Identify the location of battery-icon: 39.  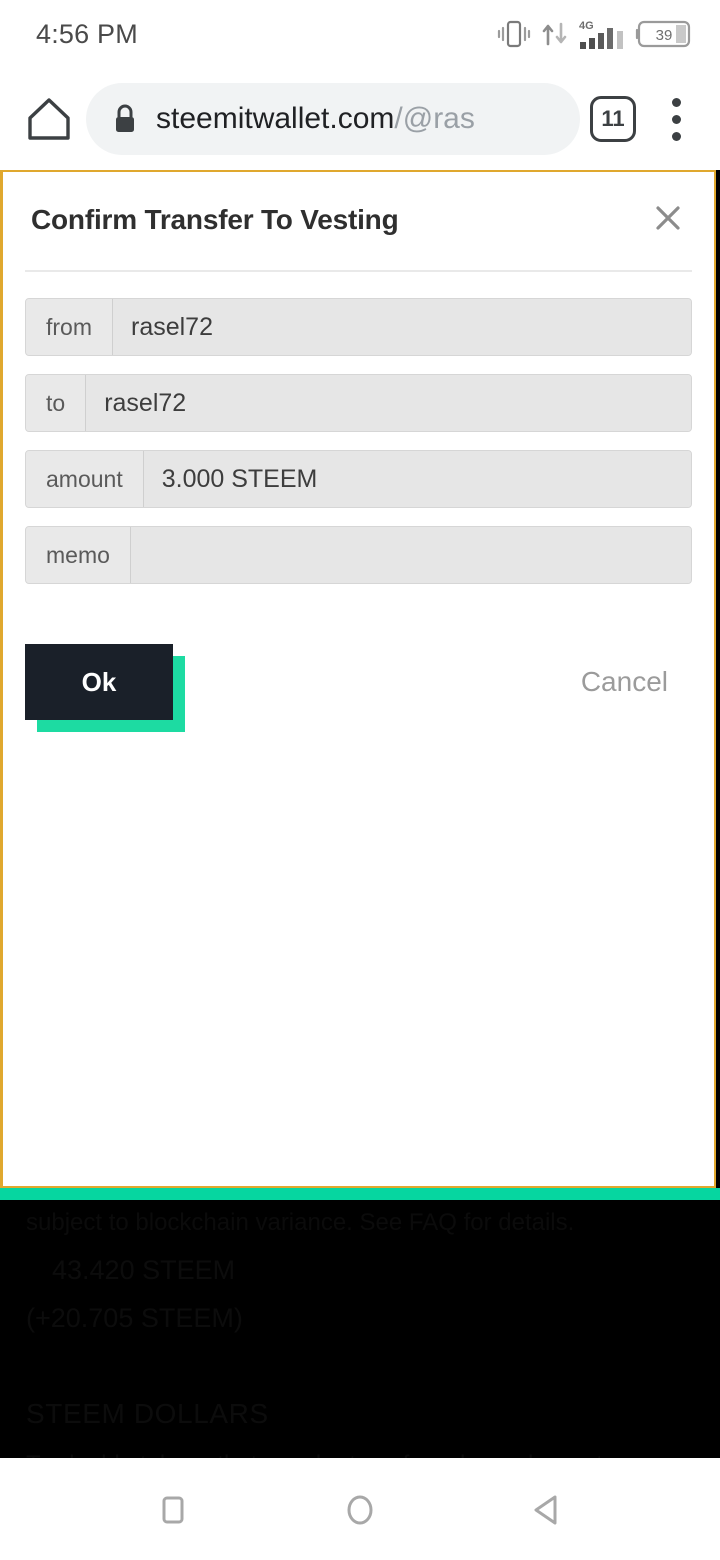
(663, 34).